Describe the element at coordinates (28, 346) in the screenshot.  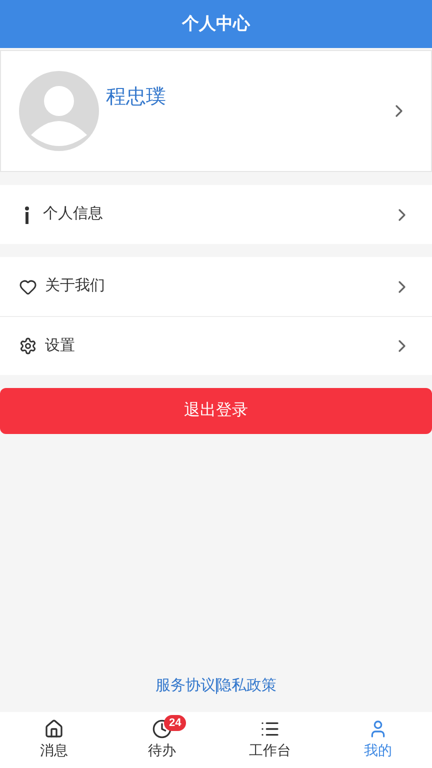
I see `settings-icon` at that location.